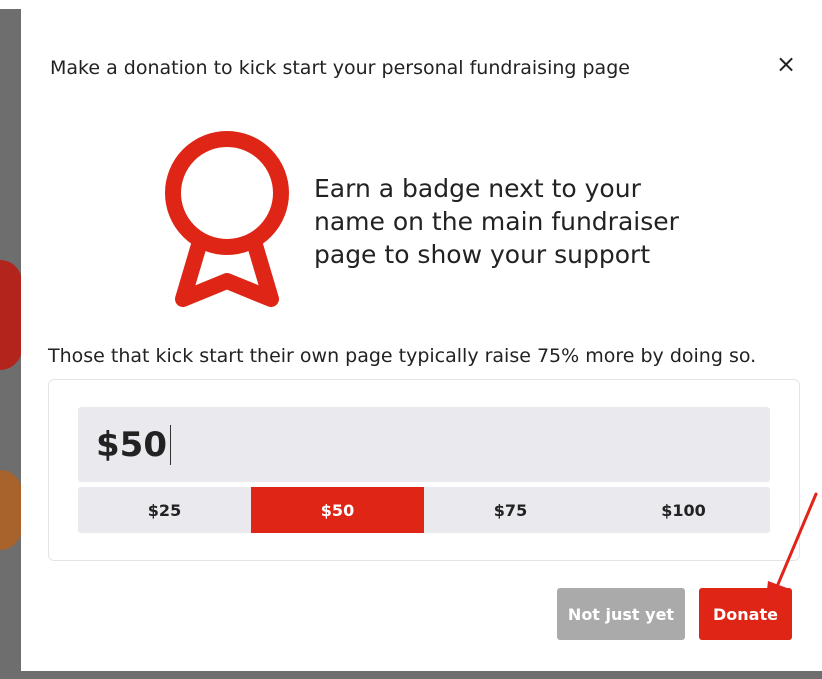  Describe the element at coordinates (791, 549) in the screenshot. I see `red-arrow-icon` at that location.